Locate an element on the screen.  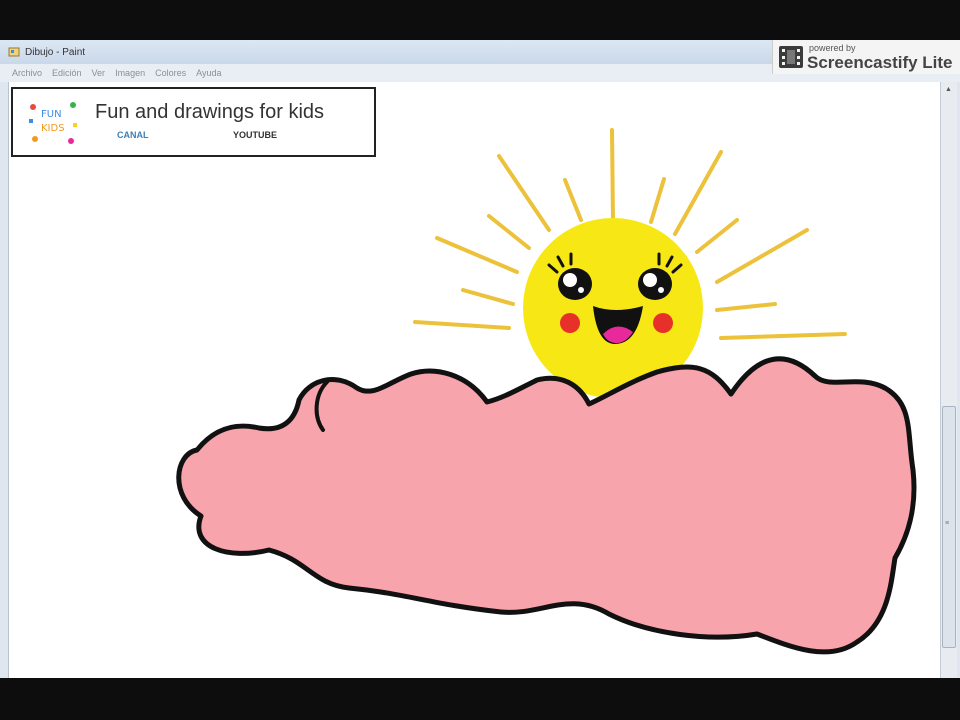
vertical-scrollbar: ▲ ≡ ▼ is located at coordinates (948, 380).